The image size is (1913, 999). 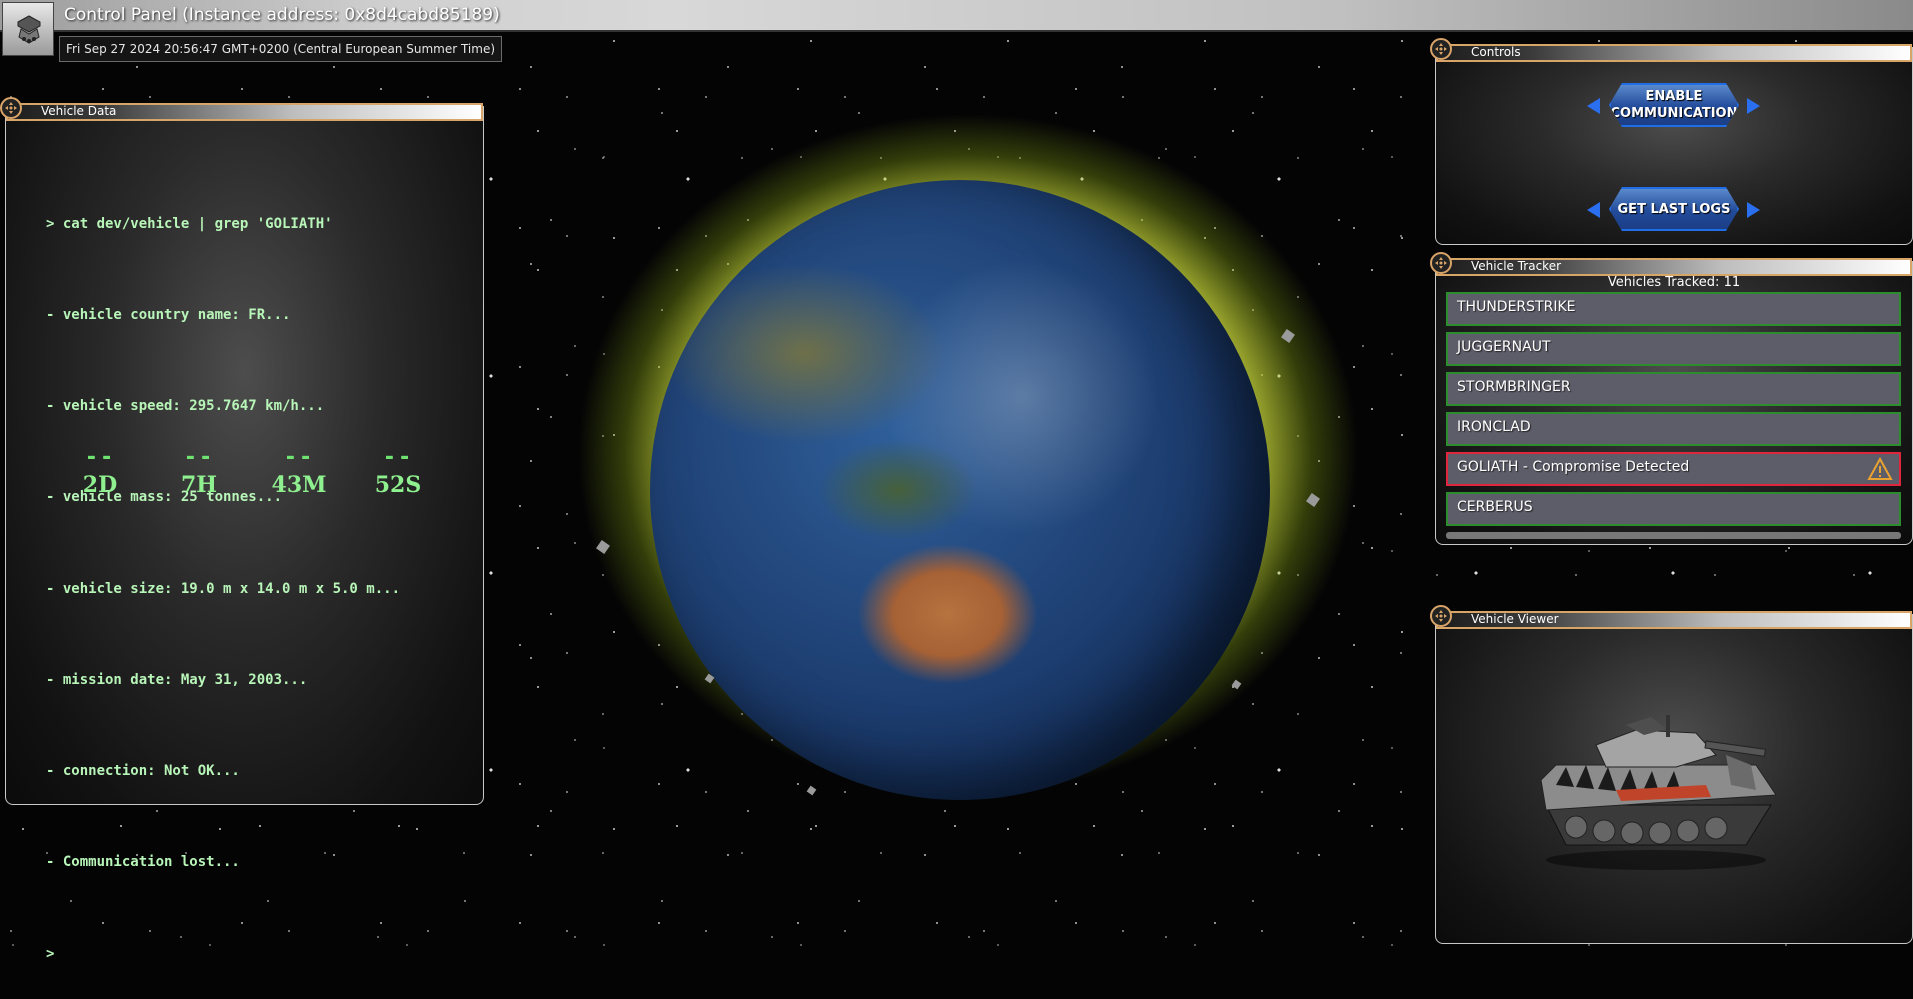 I want to click on terminal-line: > cat dev/vehicle | grep 'GOLIATH', so click(x=189, y=223).